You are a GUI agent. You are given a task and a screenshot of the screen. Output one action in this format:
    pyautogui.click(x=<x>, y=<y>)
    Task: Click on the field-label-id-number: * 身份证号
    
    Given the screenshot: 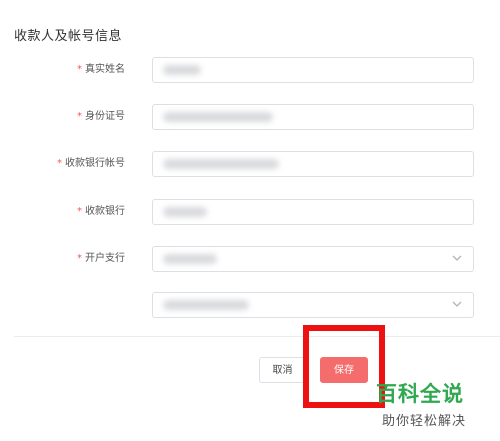 What is the action you would take?
    pyautogui.click(x=101, y=116)
    